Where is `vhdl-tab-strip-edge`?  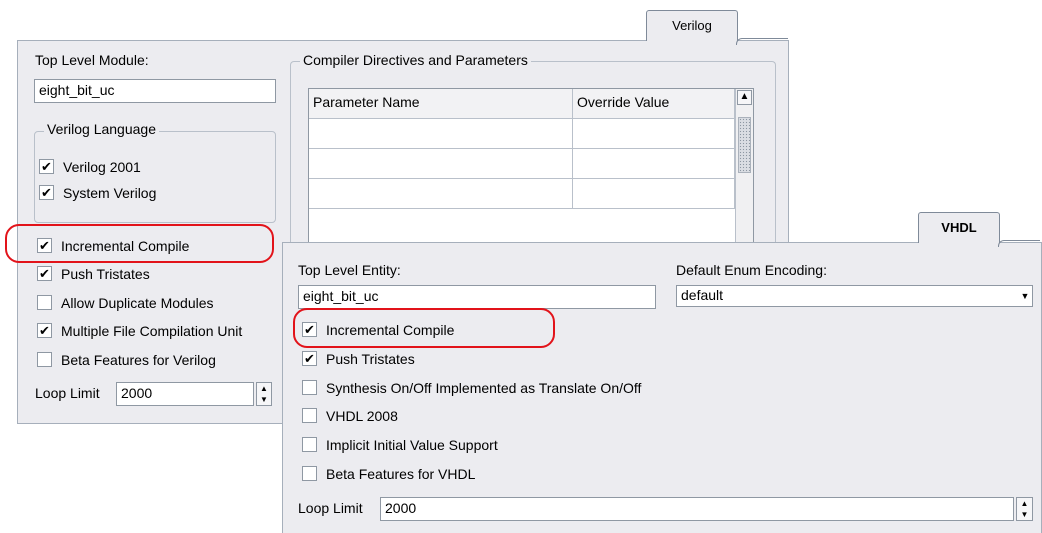
vhdl-tab-strip-edge is located at coordinates (1005, 243).